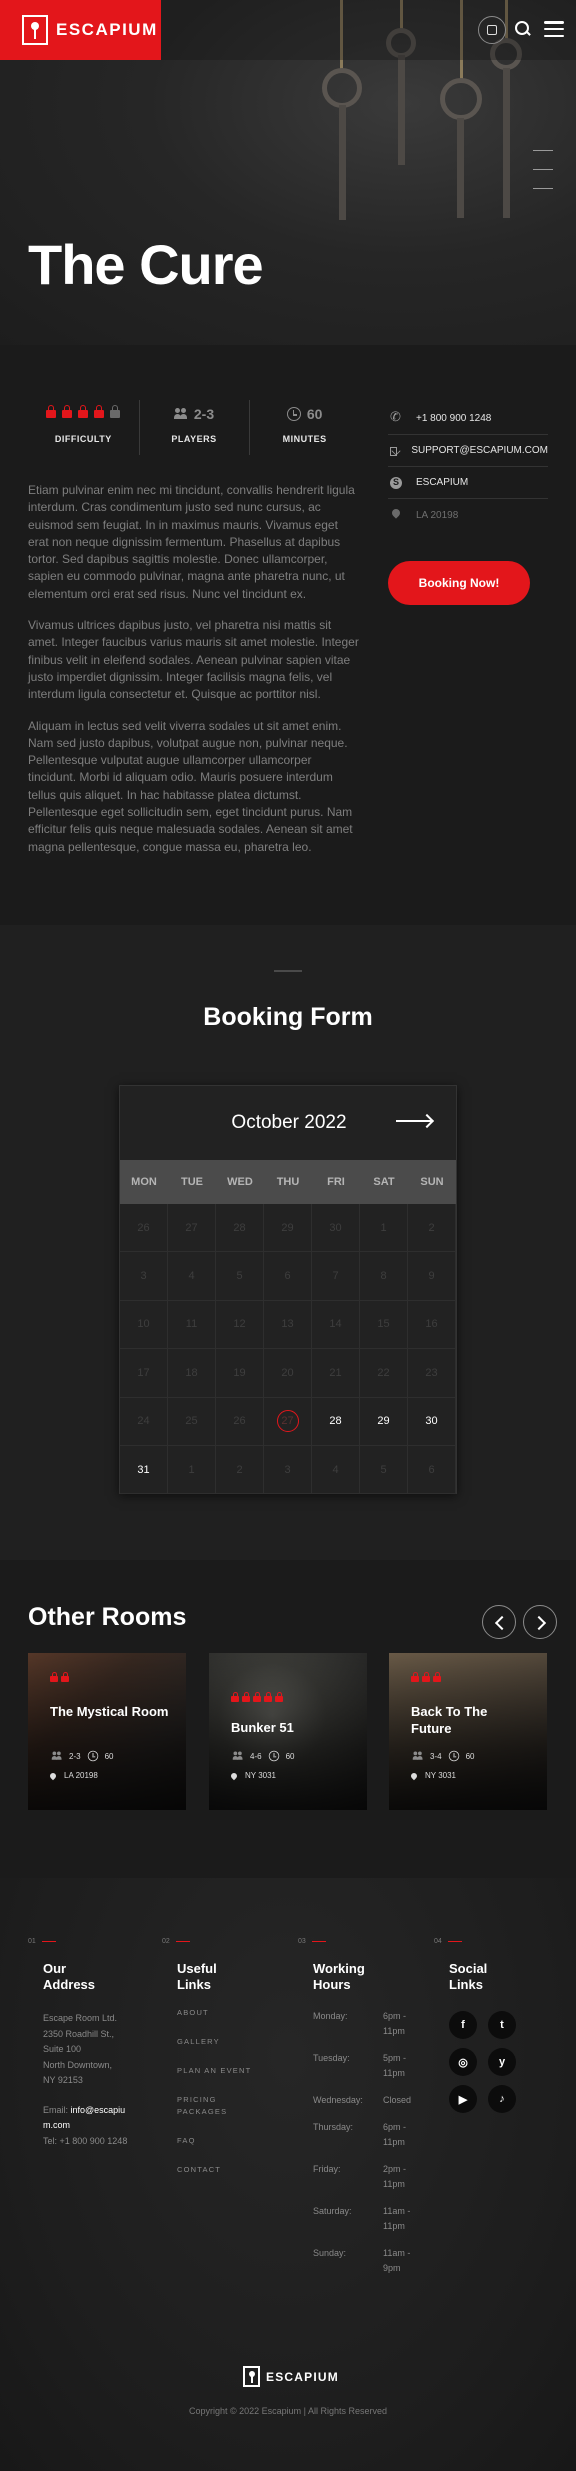 The image size is (576, 2471). I want to click on phone-text: +1 800 900 1248, so click(454, 418).